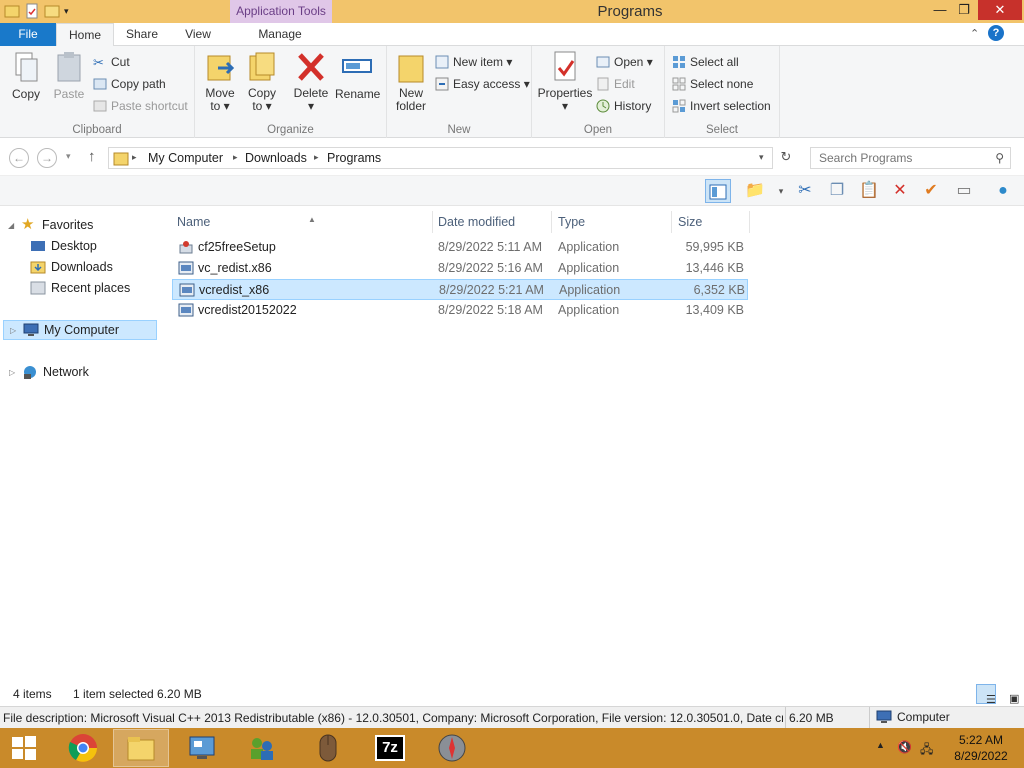  I want to click on copy-button: Copy, so click(26, 75).